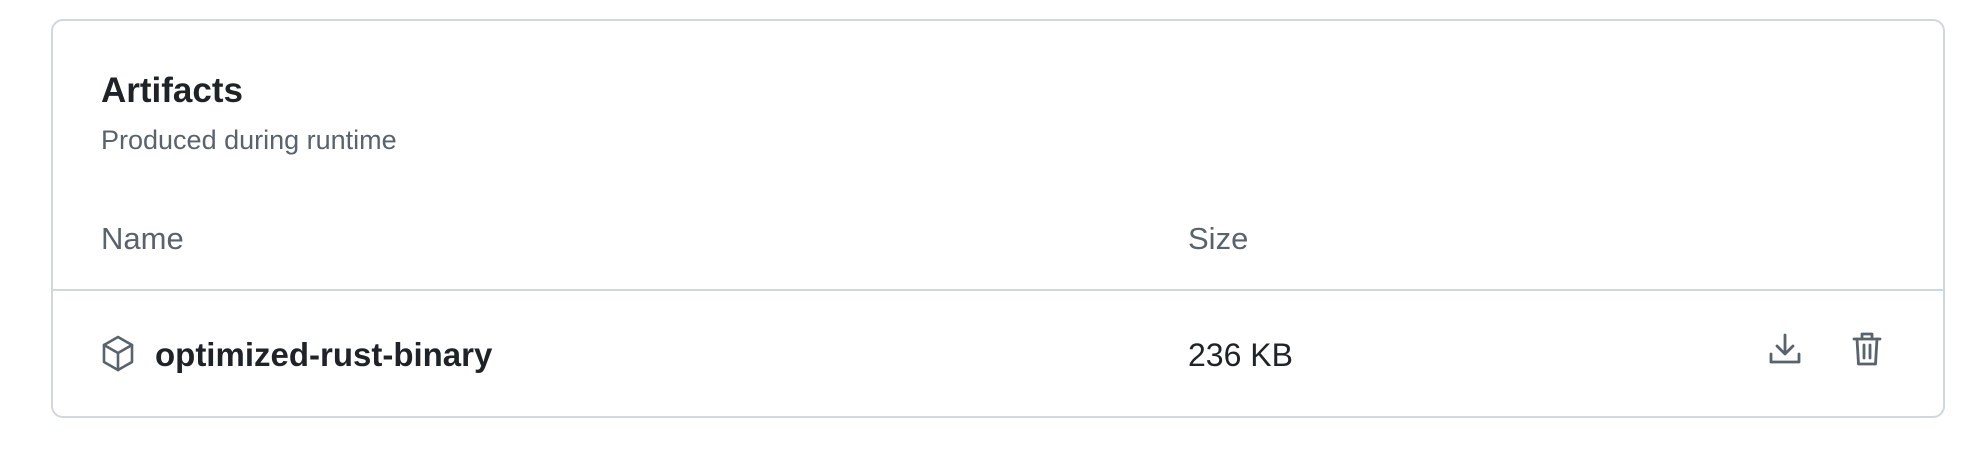 This screenshot has height=452, width=1980. I want to click on download-icon, so click(1785, 349).